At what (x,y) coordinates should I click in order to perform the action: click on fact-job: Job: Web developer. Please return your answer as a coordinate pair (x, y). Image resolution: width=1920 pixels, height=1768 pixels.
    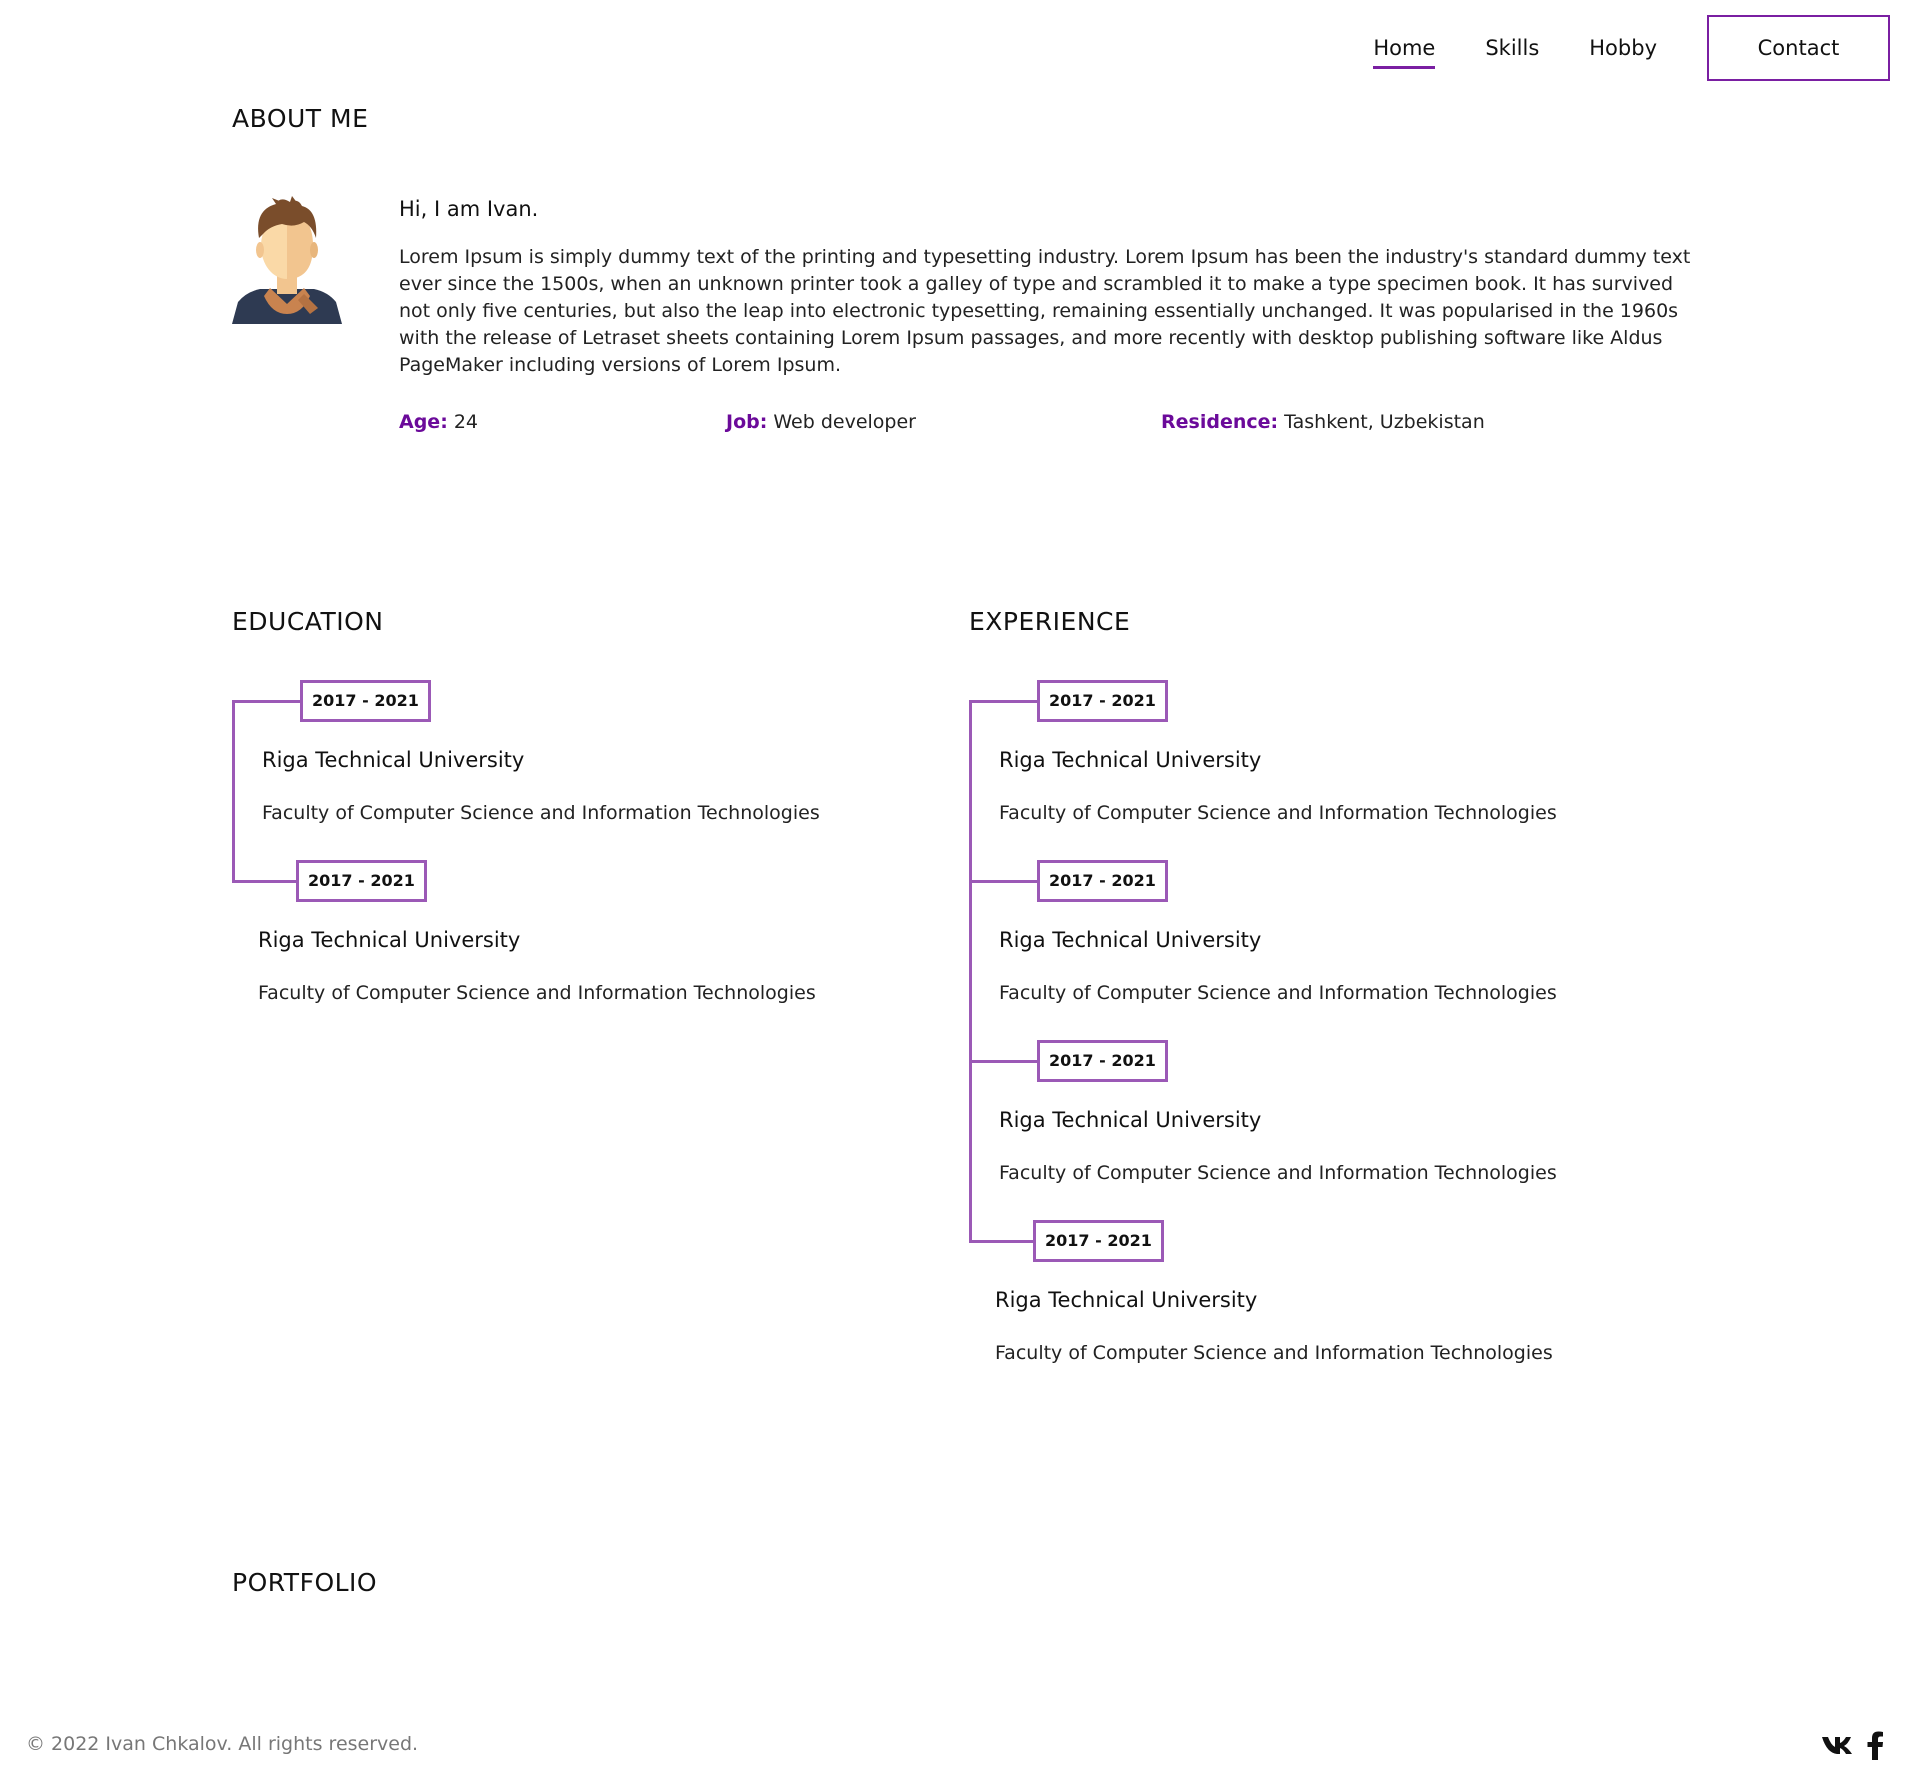
    Looking at the image, I should click on (821, 422).